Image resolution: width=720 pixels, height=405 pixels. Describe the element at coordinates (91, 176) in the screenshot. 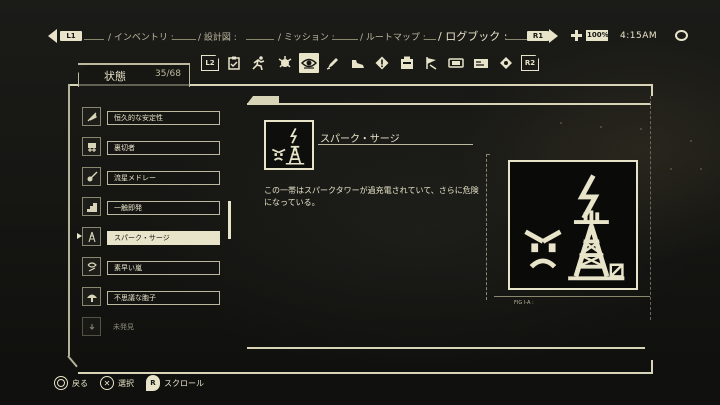

I see `guitar-icon` at that location.